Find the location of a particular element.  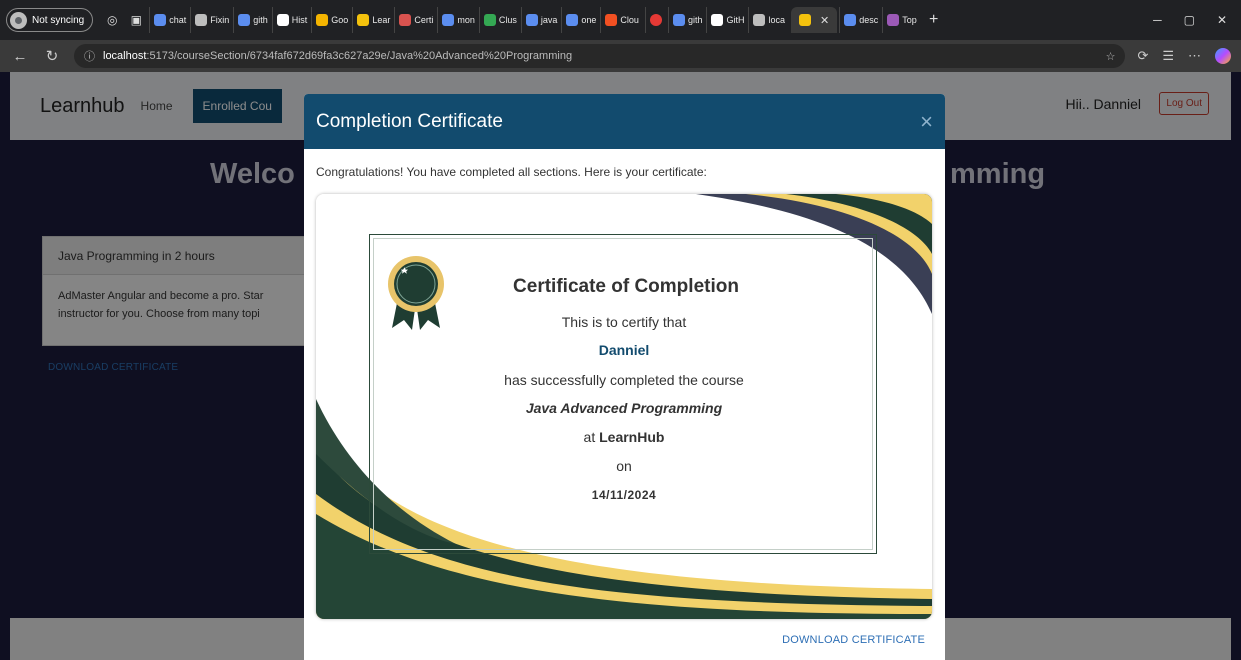

tab-tabs_after-0: desc is located at coordinates (860, 20).